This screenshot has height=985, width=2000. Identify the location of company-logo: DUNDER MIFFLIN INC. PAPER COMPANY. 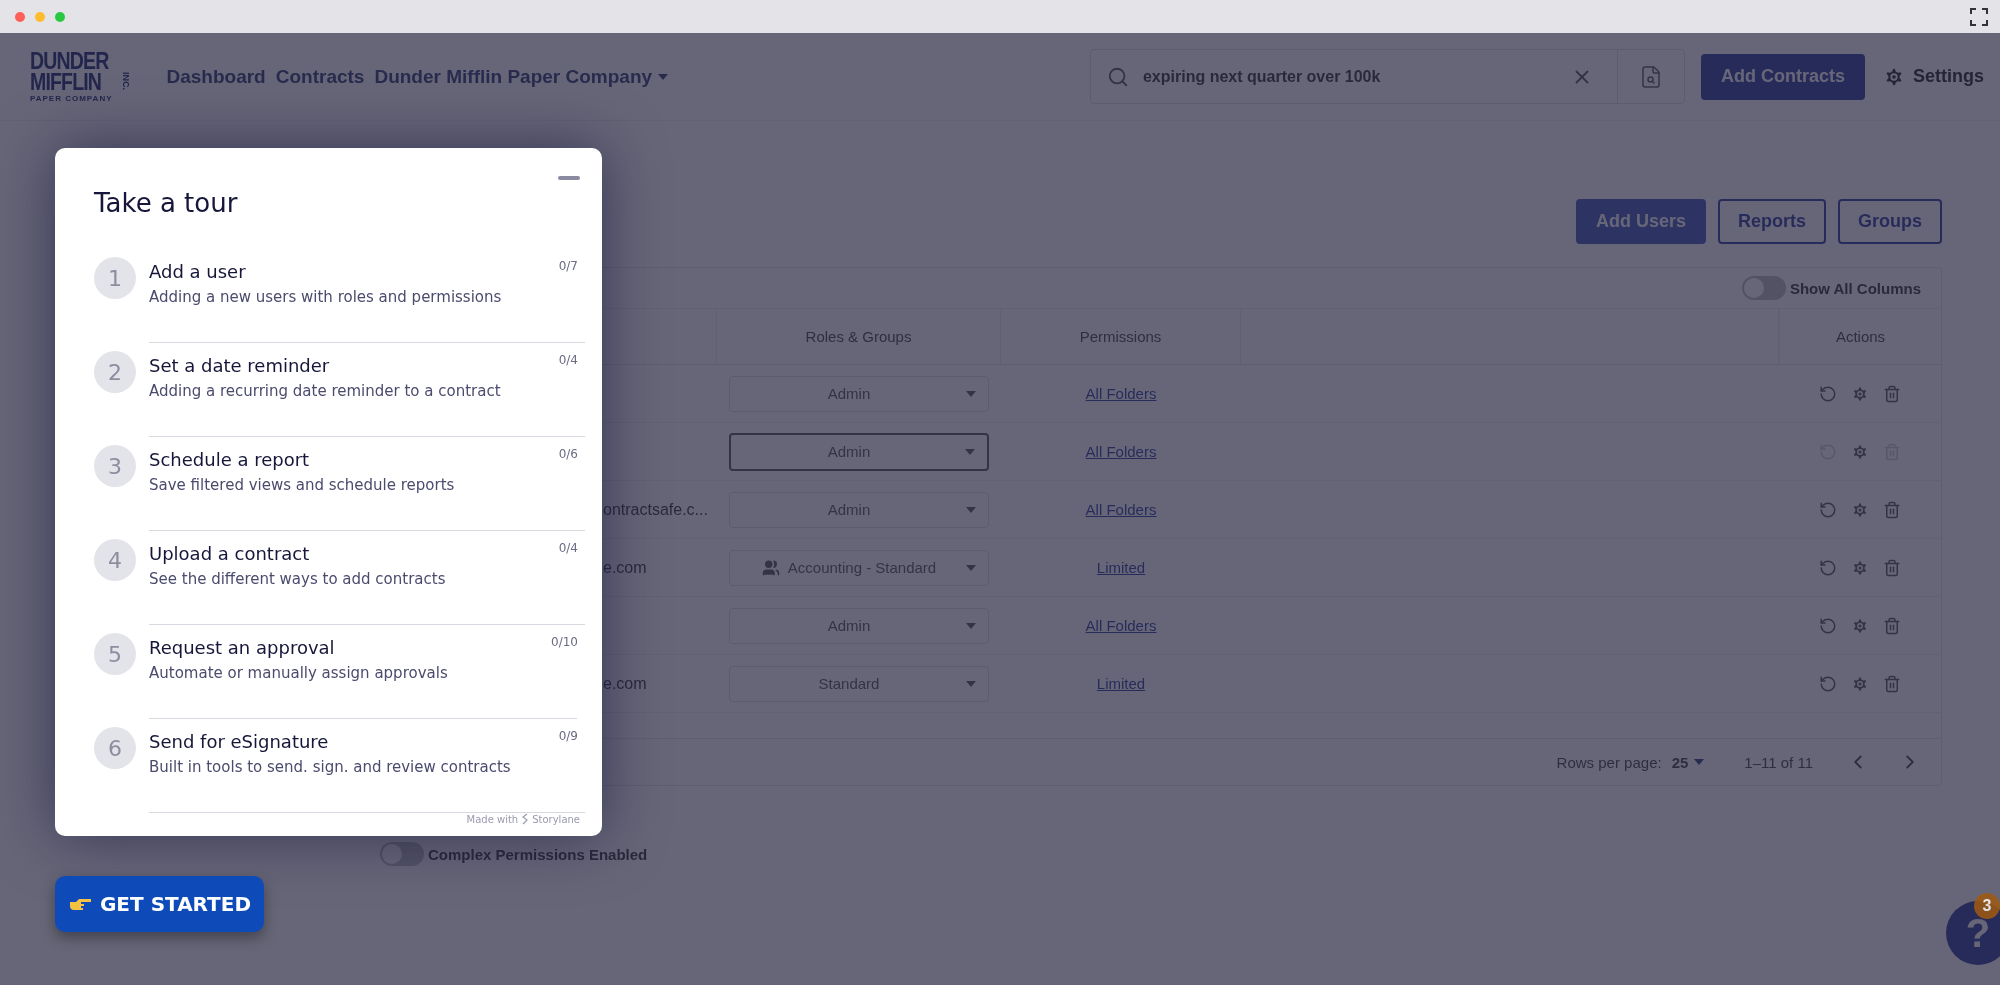
(80, 76).